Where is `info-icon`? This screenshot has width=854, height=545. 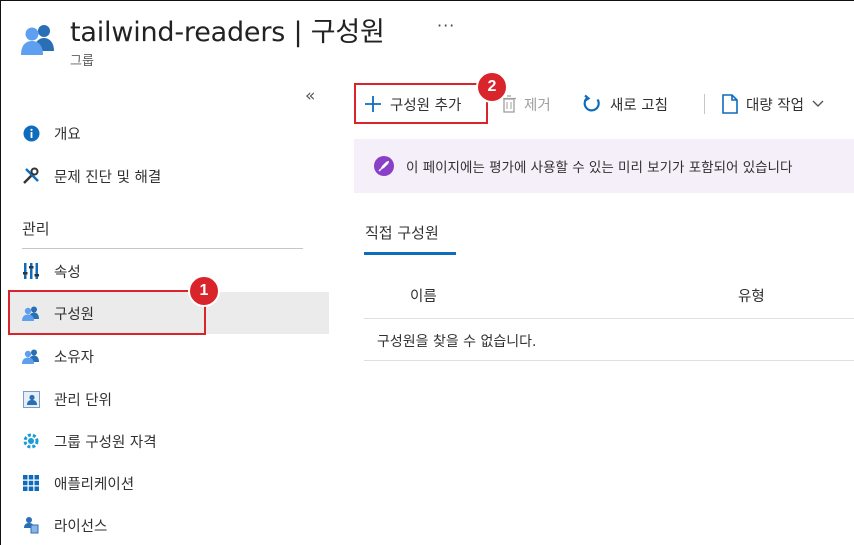
info-icon is located at coordinates (31, 133).